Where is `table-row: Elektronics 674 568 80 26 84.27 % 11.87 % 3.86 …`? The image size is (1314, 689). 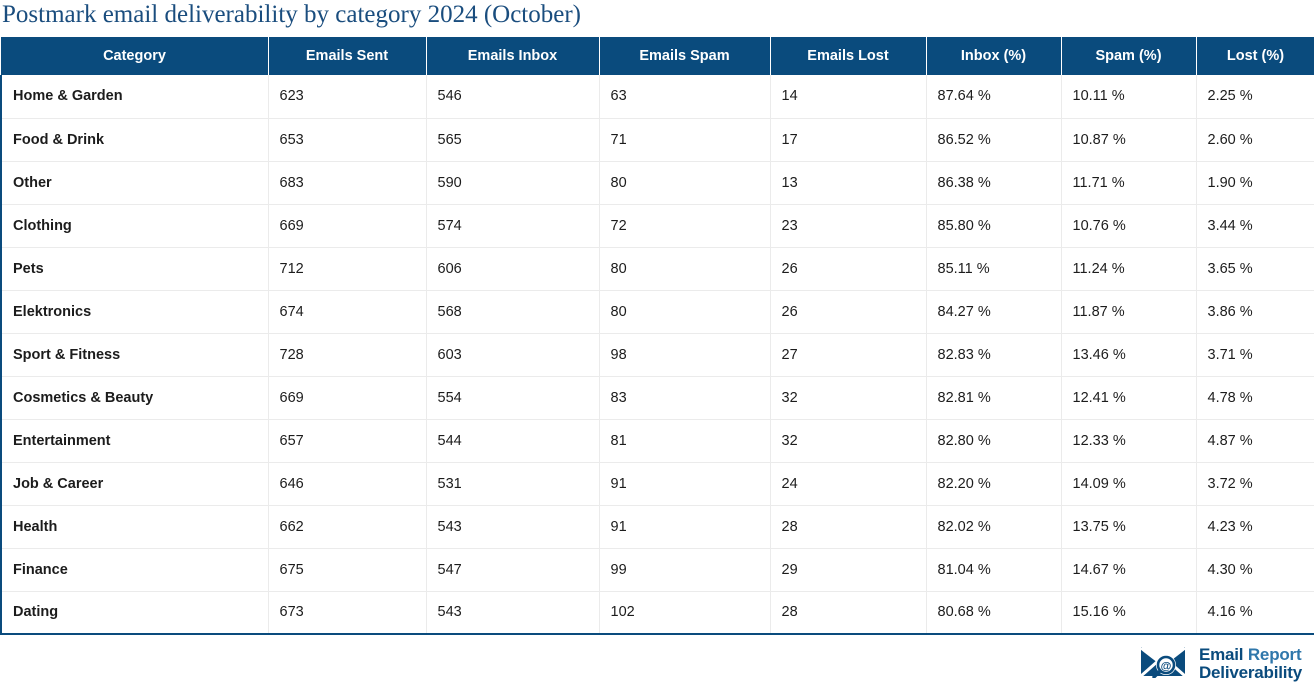
table-row: Elektronics 674 568 80 26 84.27 % 11.87 % 3.86 … is located at coordinates (657, 312).